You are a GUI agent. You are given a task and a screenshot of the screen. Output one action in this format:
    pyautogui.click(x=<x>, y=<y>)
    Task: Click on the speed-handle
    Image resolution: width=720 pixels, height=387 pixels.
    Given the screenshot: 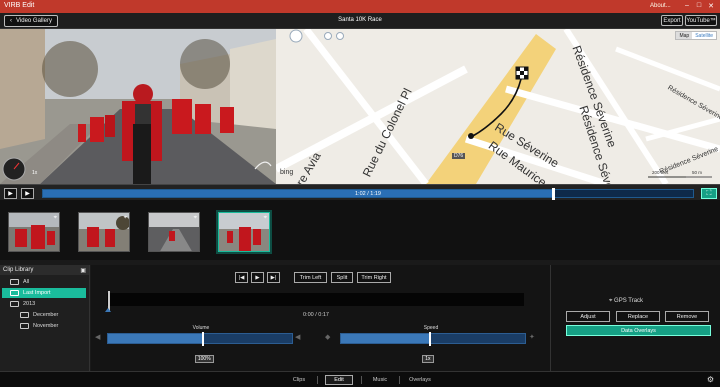 What is the action you would take?
    pyautogui.click(x=430, y=339)
    